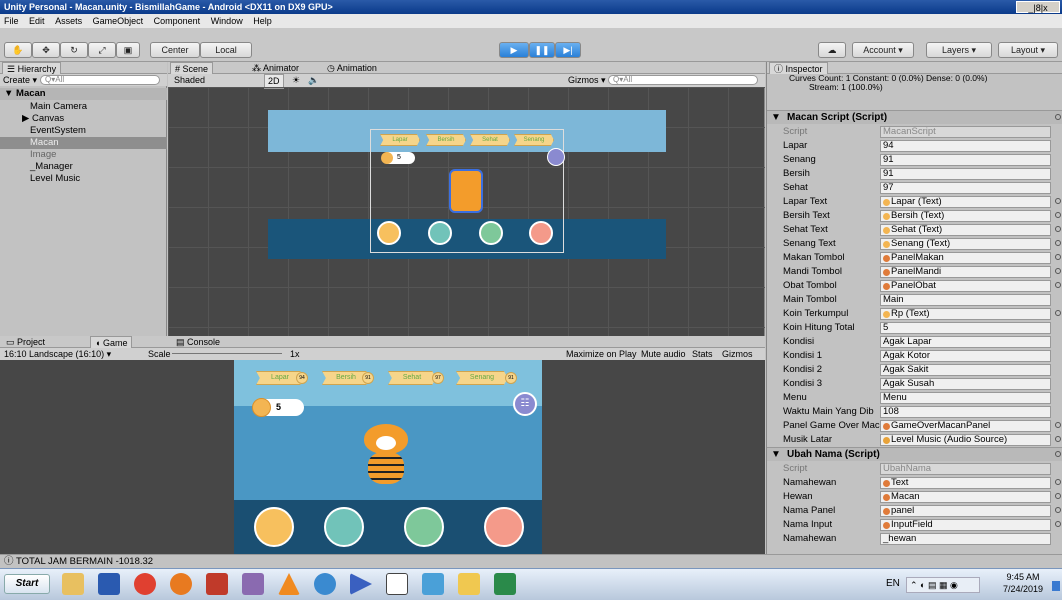  I want to click on list-item: _Manager, so click(83, 167).